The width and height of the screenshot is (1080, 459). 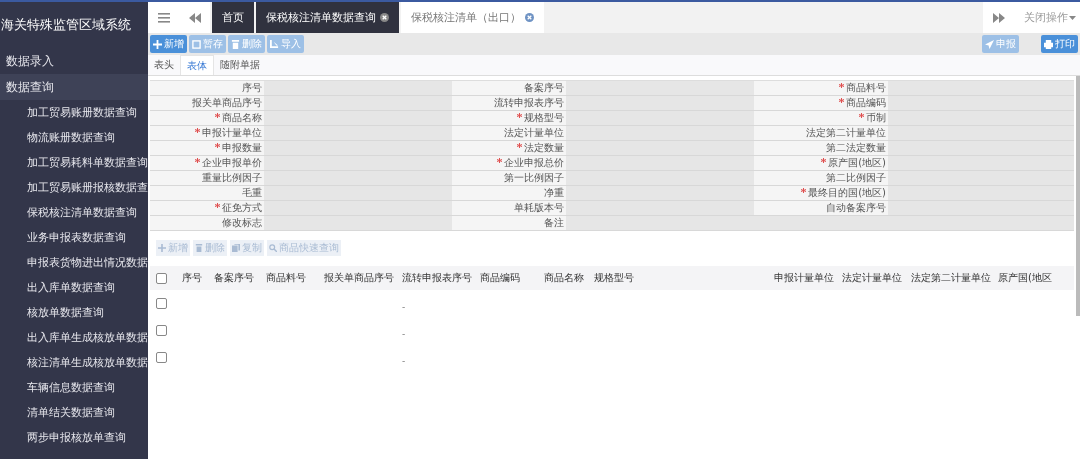 I want to click on tab: 保税核注清单（出口）, so click(x=472, y=17).